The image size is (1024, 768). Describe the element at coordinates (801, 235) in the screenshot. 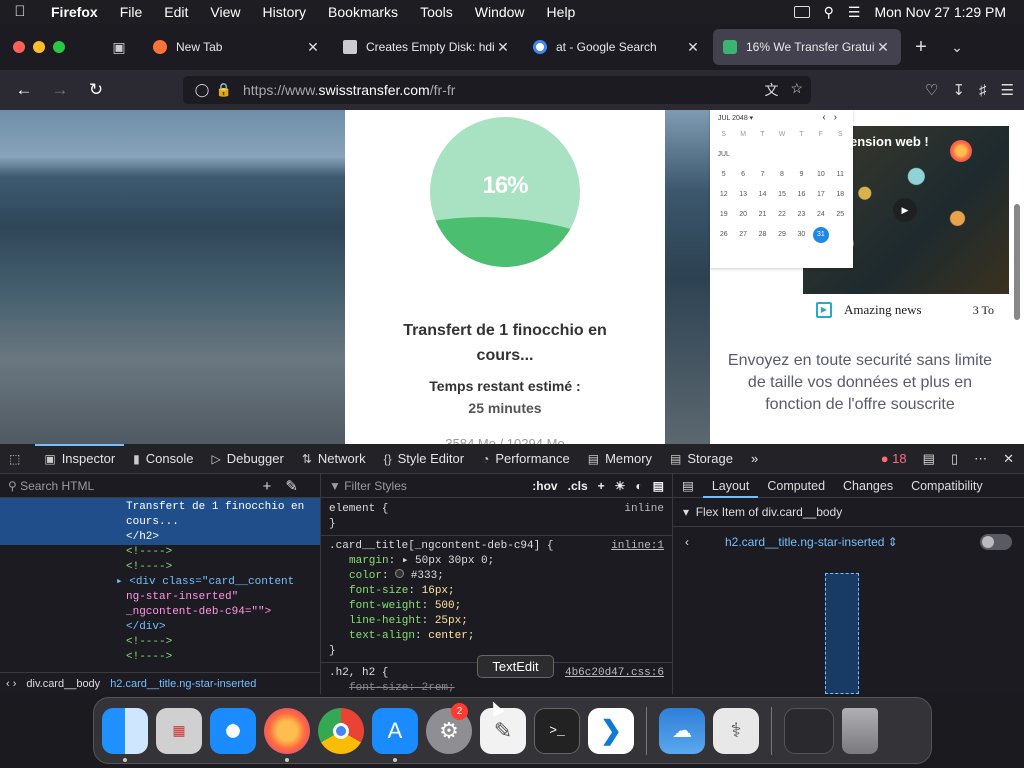

I see `calendar-day: 30` at that location.